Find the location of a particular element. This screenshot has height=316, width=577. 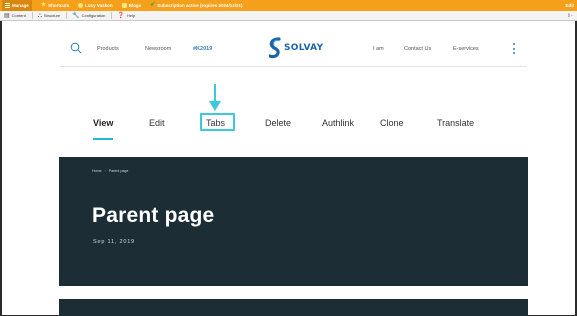

tab-authlink: Authlink is located at coordinates (338, 123).